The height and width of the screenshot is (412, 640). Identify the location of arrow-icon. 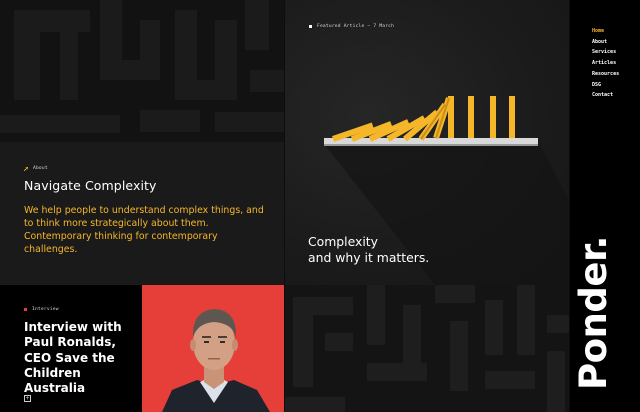
(26, 168).